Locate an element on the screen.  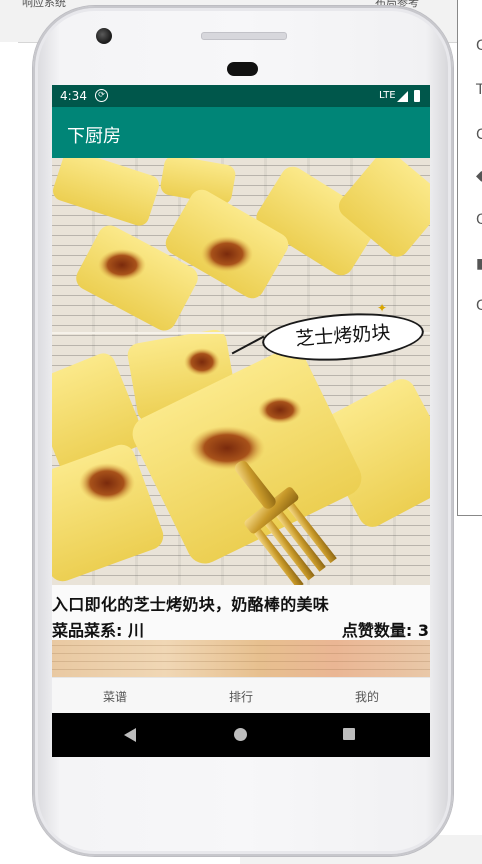
ide-toolbar-text-left: 响应系统 is located at coordinates (44, 4).